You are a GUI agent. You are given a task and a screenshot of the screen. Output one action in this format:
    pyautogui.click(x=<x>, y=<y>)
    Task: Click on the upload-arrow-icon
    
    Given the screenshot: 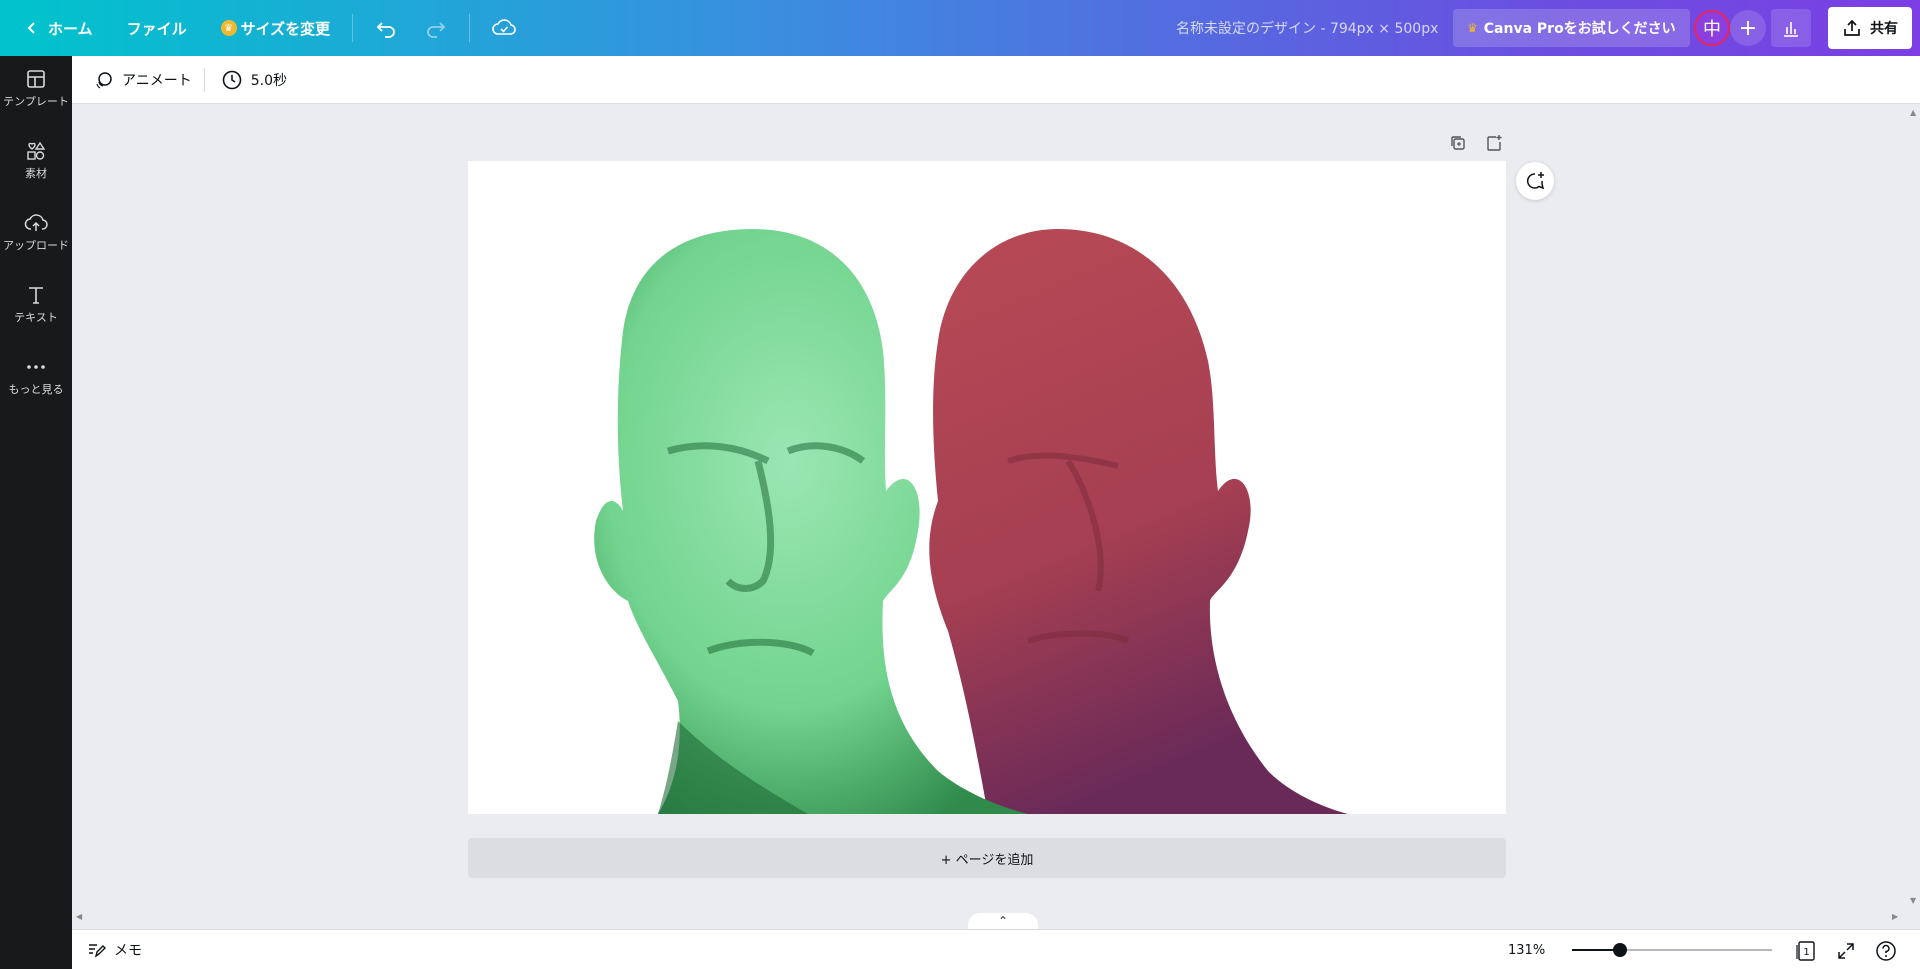 What is the action you would take?
    pyautogui.click(x=1852, y=27)
    